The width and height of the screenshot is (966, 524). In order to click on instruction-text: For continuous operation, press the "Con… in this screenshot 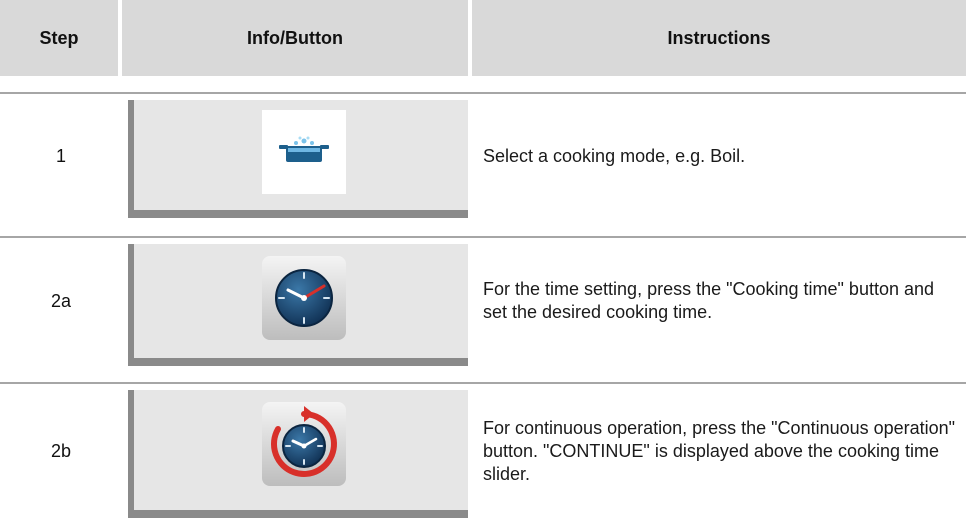, I will do `click(719, 450)`.